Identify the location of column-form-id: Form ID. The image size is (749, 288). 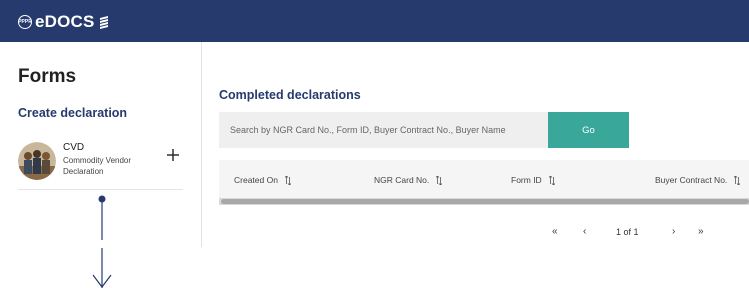
(533, 180).